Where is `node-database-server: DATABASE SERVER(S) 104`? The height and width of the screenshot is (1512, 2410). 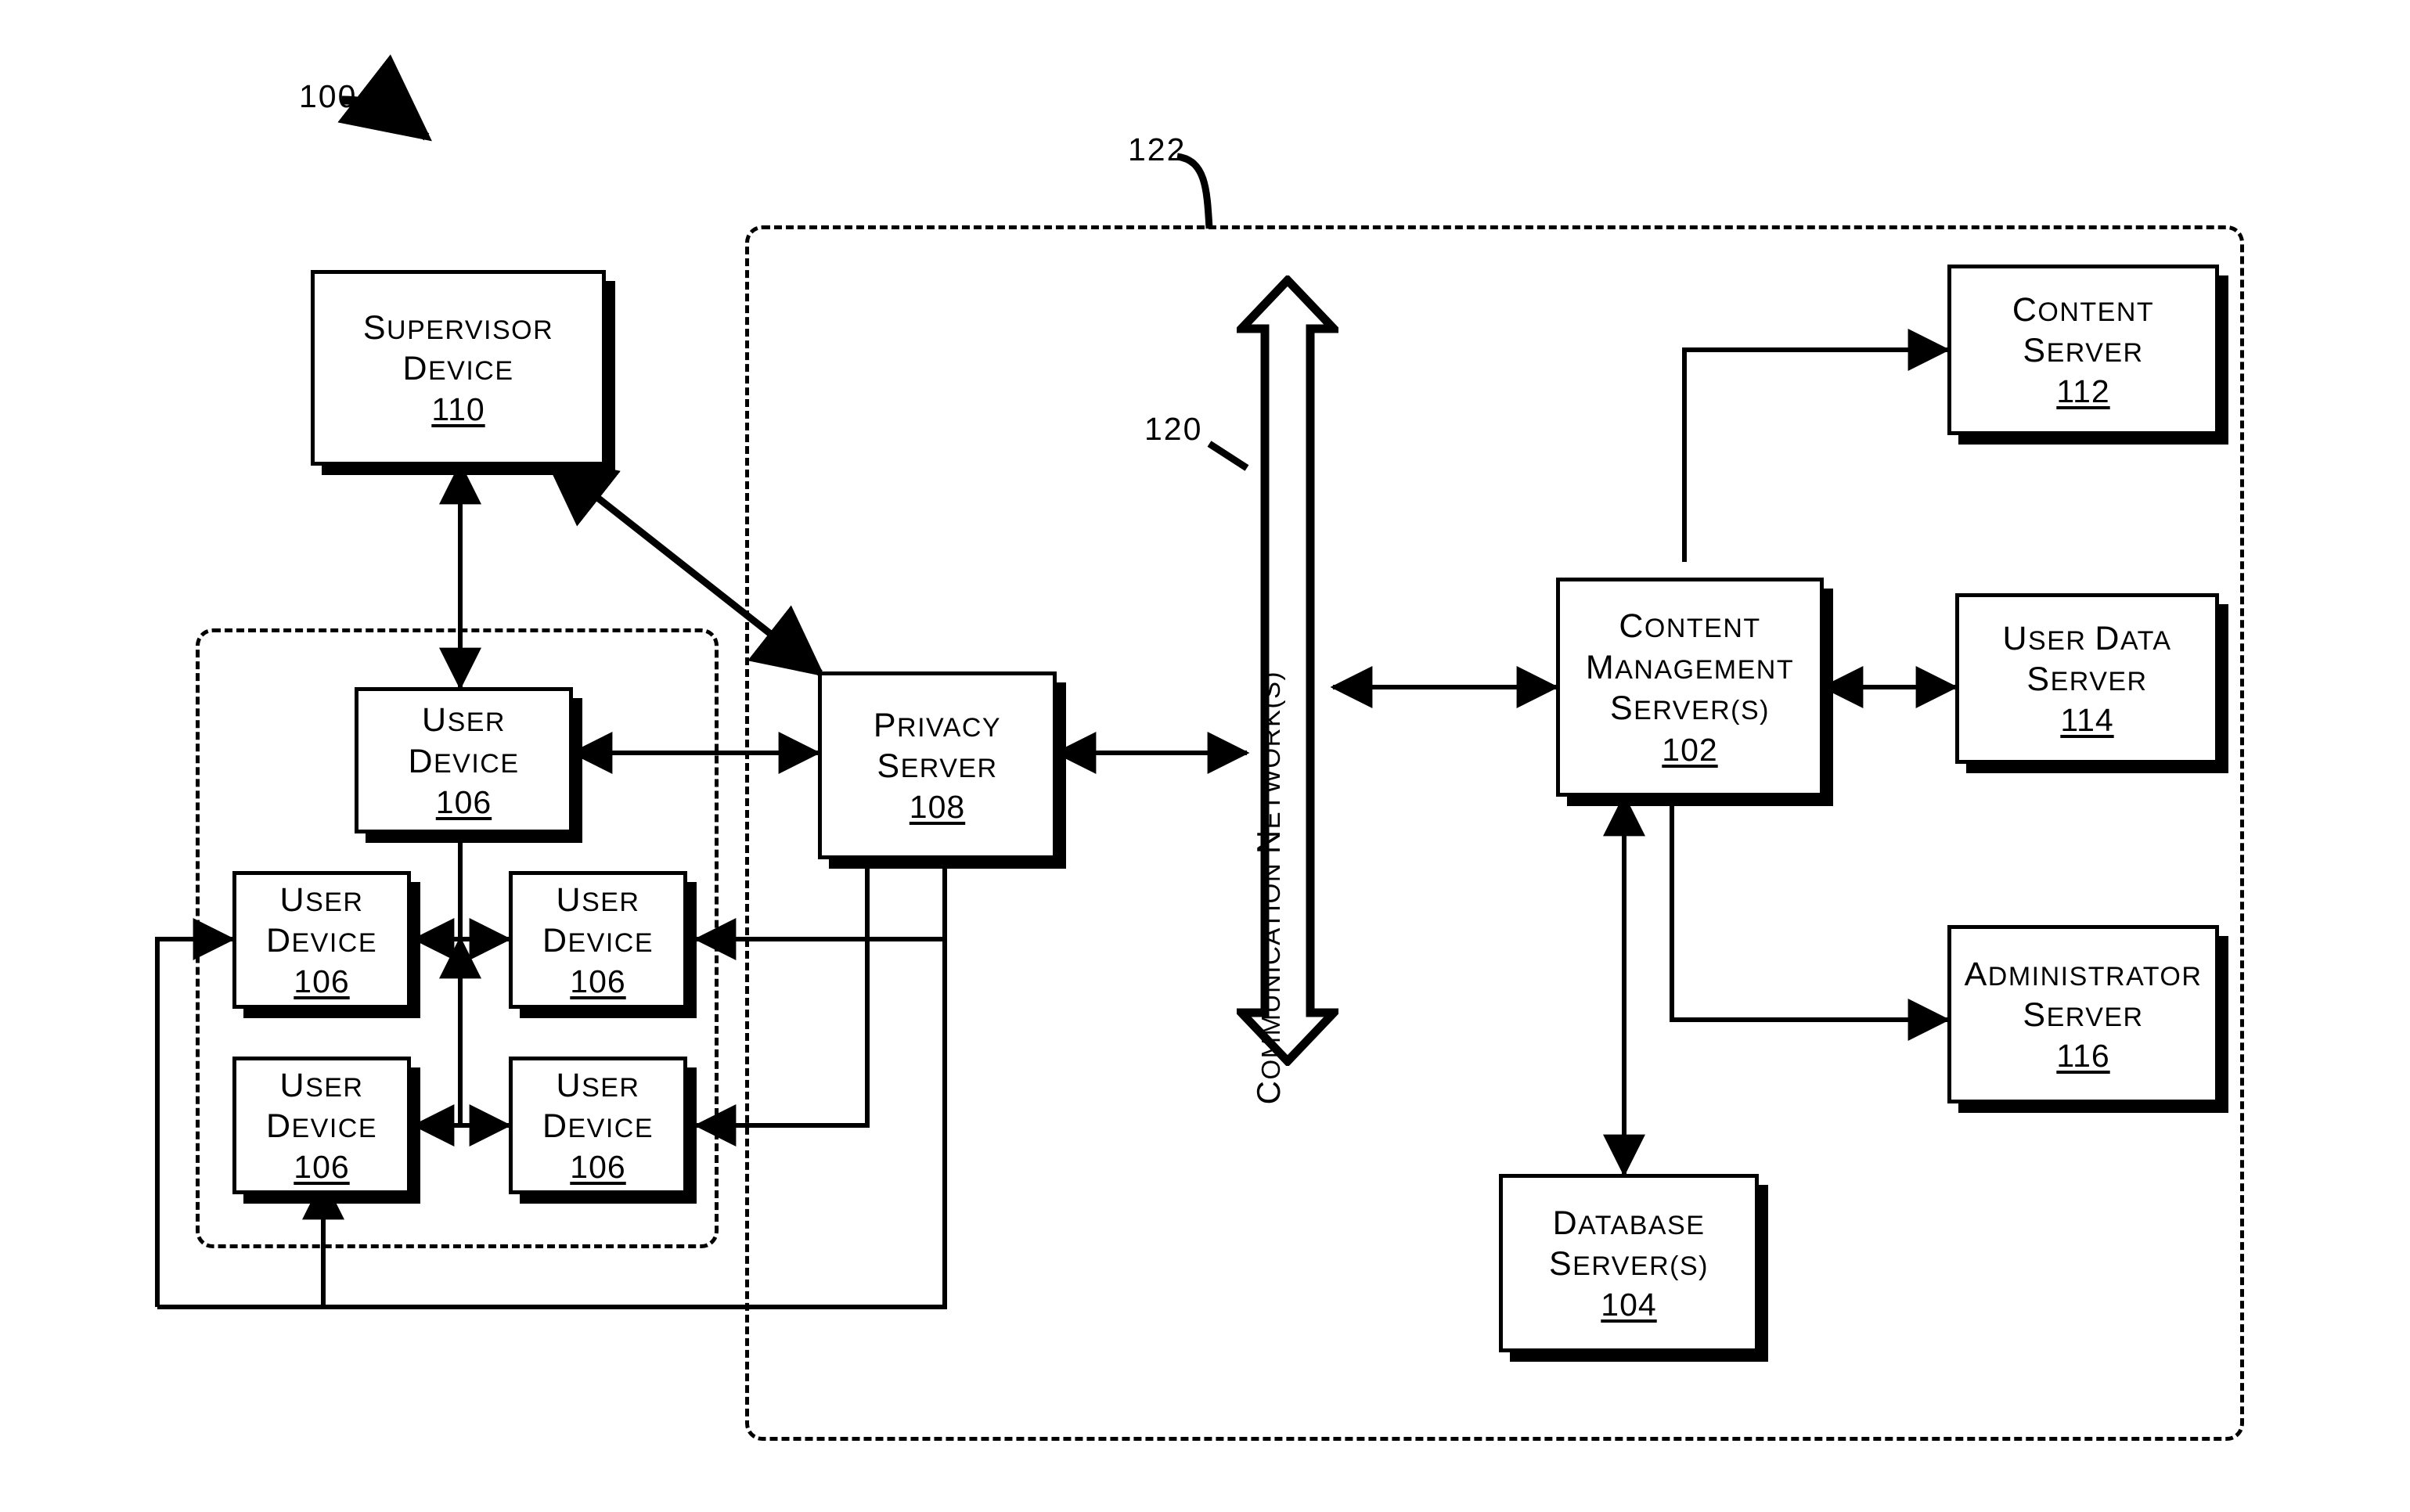
node-database-server: DATABASE SERVER(S) 104 is located at coordinates (1629, 1263).